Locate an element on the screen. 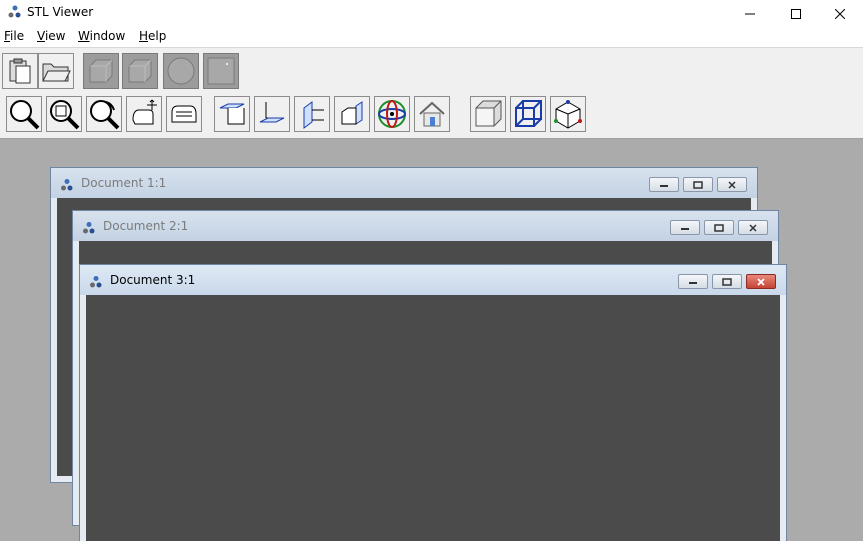  view-top-icon is located at coordinates (232, 114).